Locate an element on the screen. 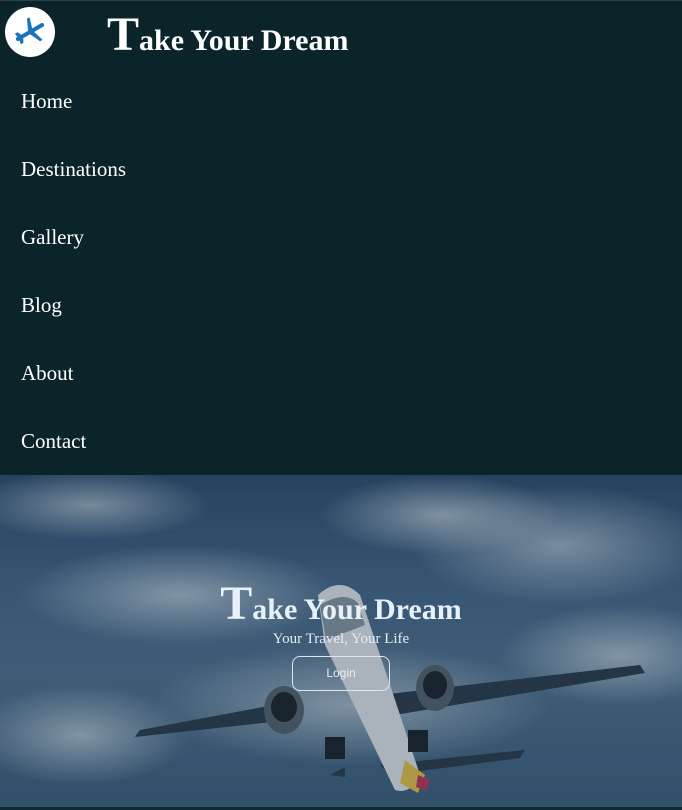 The width and height of the screenshot is (682, 810). airplane-icon is located at coordinates (29, 31).